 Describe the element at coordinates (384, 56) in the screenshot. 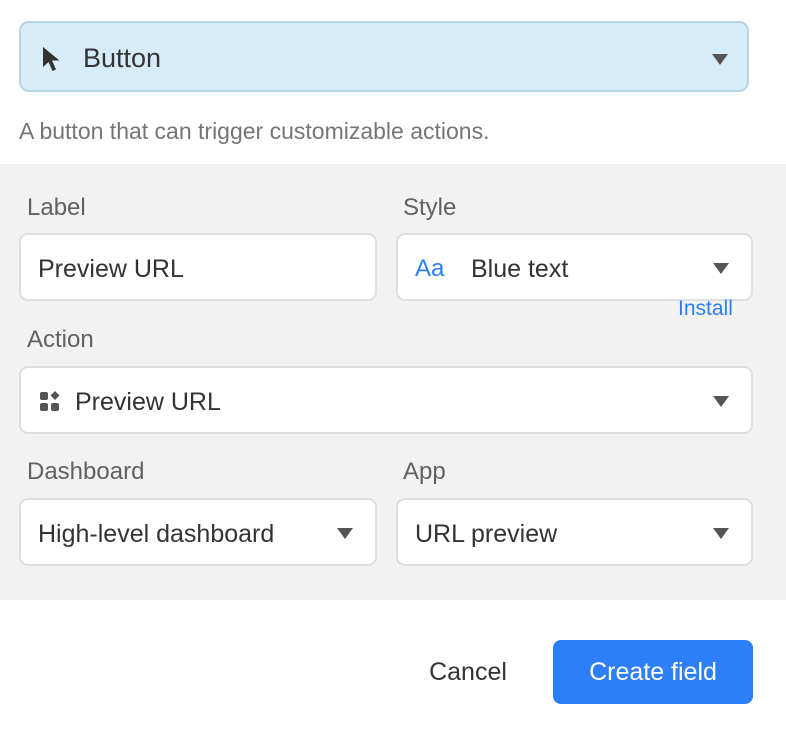

I see `field-type-select: Button` at that location.